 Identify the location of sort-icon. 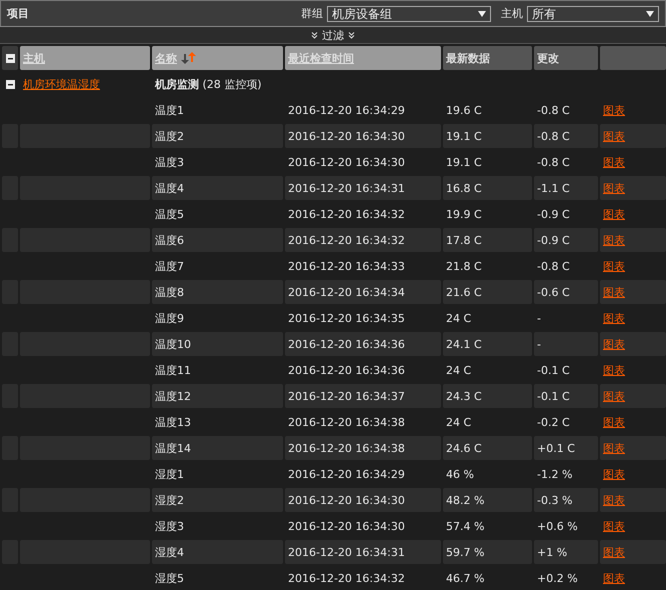
(189, 58).